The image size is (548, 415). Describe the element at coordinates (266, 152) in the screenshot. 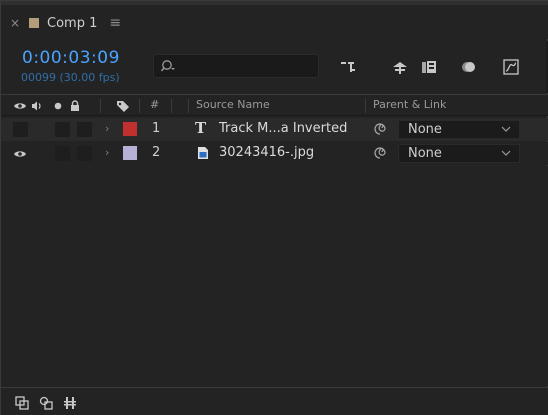

I see `layer-name: 30243416-.jpg` at that location.